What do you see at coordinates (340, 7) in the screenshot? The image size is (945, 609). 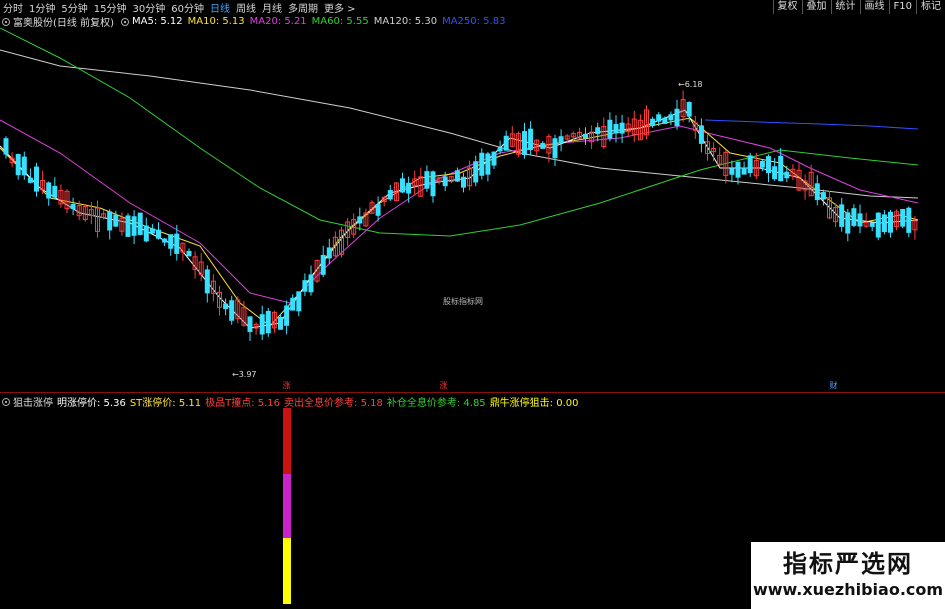 I see `timeframe-tab-10: 更多 >` at bounding box center [340, 7].